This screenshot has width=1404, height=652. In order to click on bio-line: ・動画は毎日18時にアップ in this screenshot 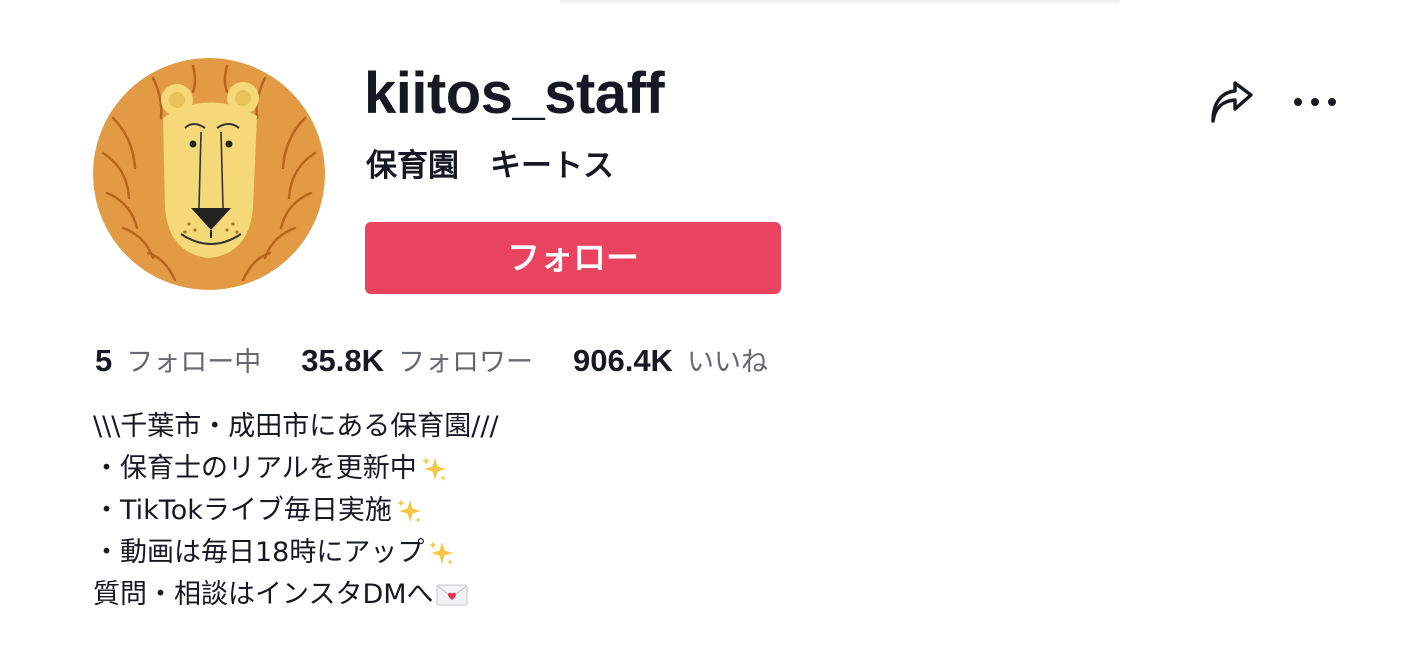, I will do `click(296, 553)`.